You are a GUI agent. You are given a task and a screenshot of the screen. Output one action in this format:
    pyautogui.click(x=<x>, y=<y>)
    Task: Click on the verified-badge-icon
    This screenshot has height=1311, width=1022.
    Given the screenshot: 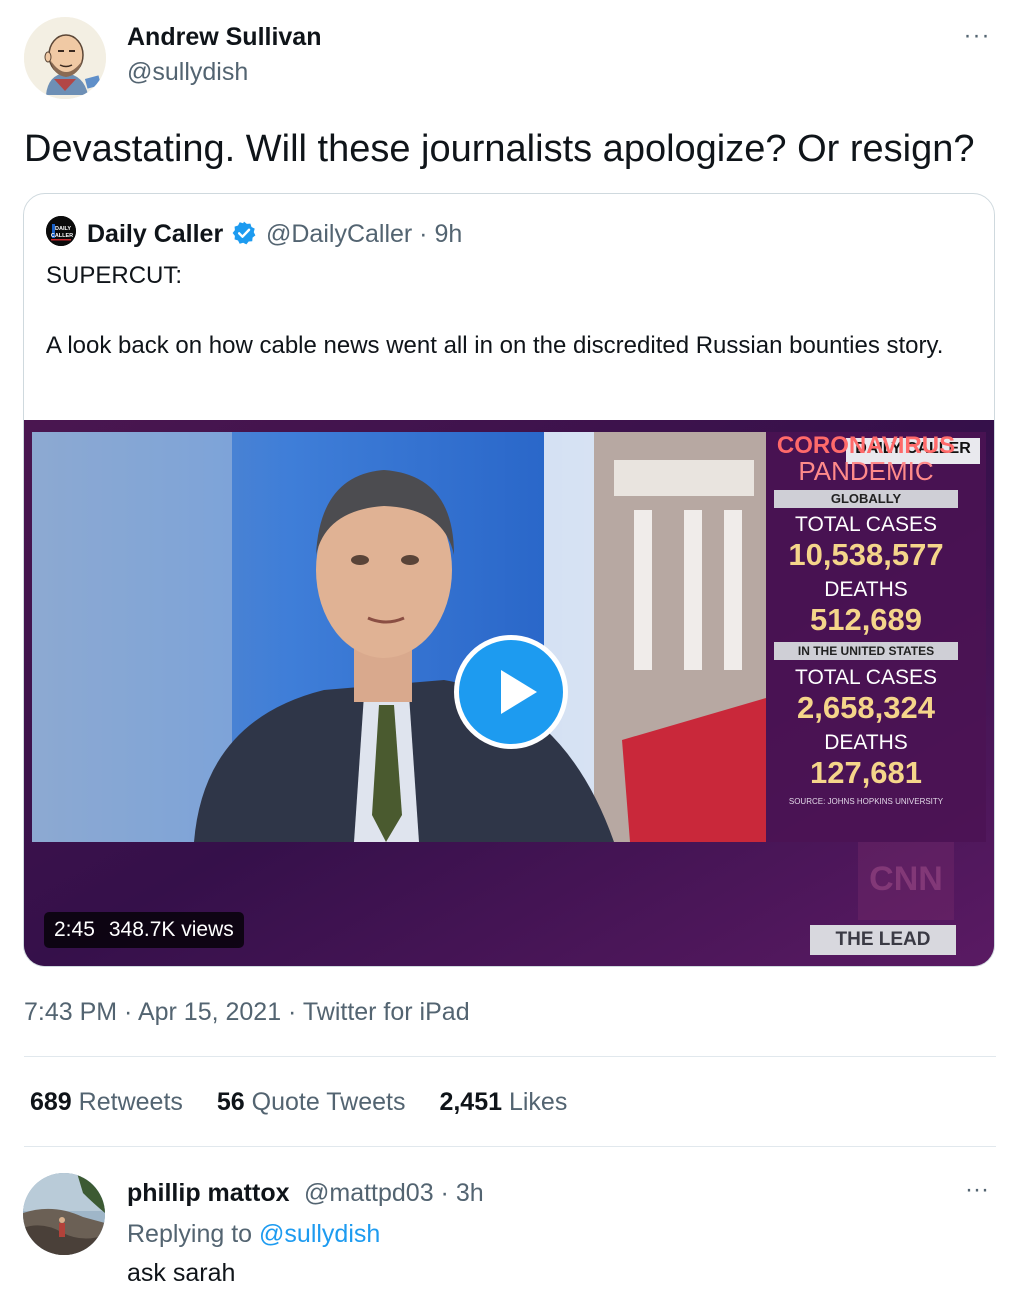 What is the action you would take?
    pyautogui.click(x=244, y=233)
    